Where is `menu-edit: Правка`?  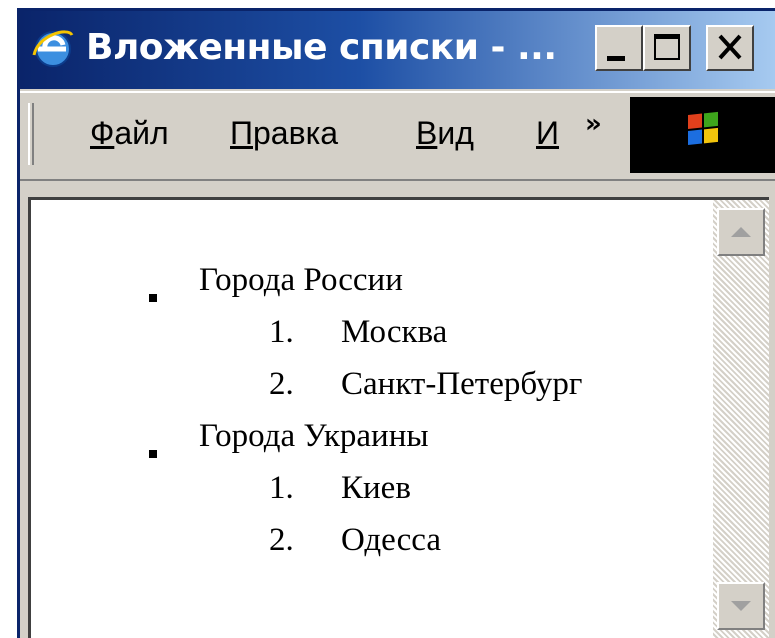
menu-edit: Правка is located at coordinates (284, 133).